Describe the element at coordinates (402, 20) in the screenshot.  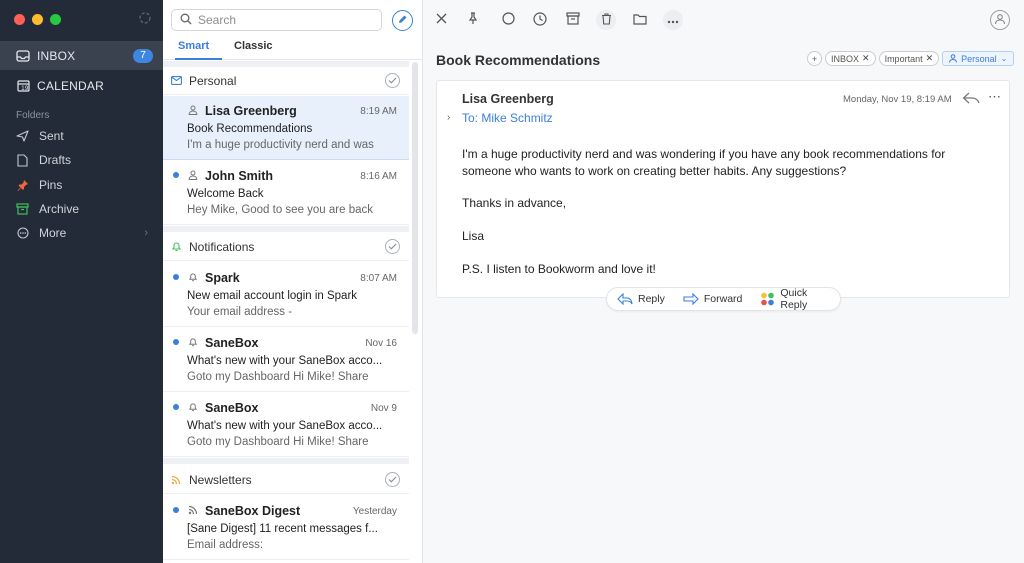
I see `compose-button` at that location.